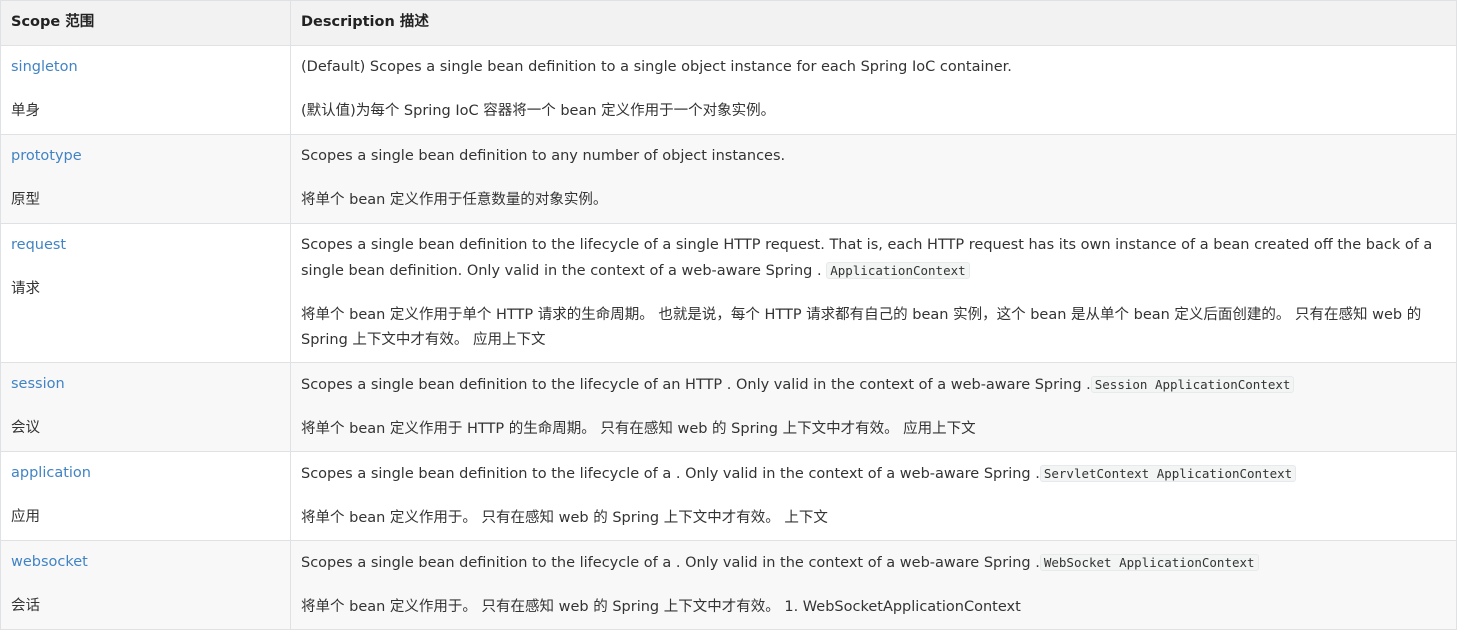  Describe the element at coordinates (38, 384) in the screenshot. I see `scope-link-session: session` at that location.